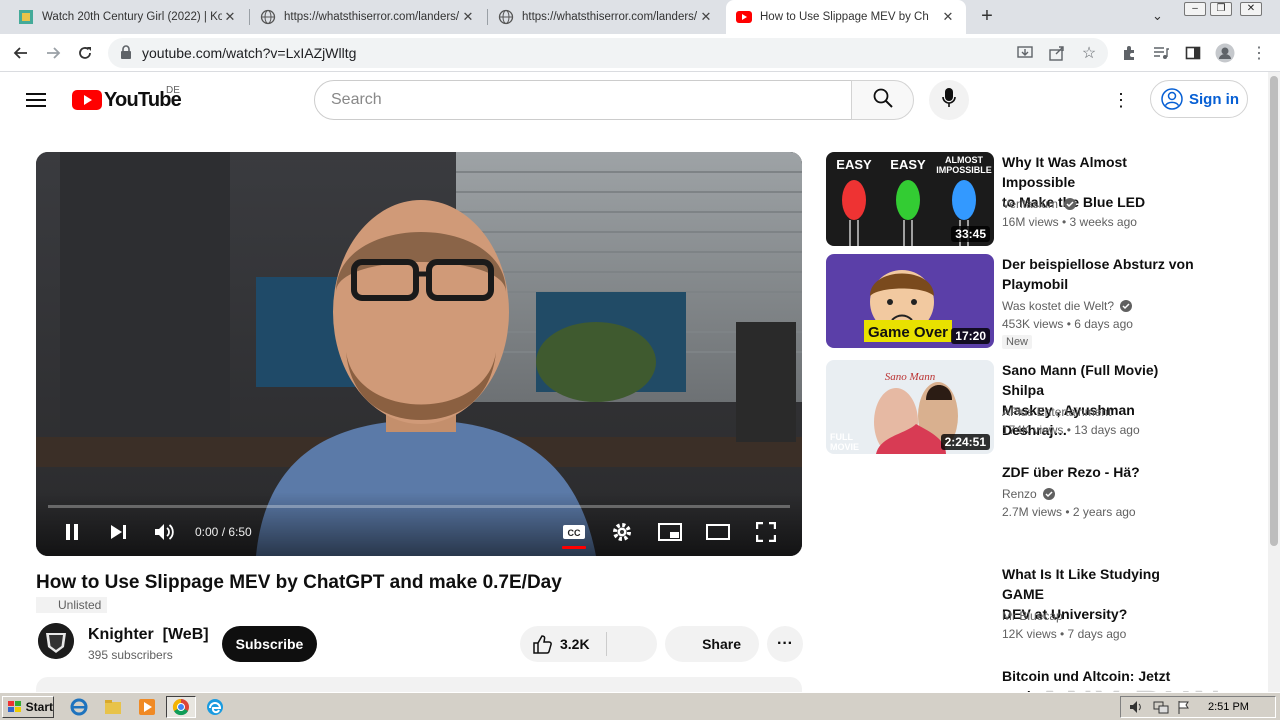  Describe the element at coordinates (1102, 274) in the screenshot. I see `recommendation-title: Der beispiellose Absturz von Playmobil` at that location.